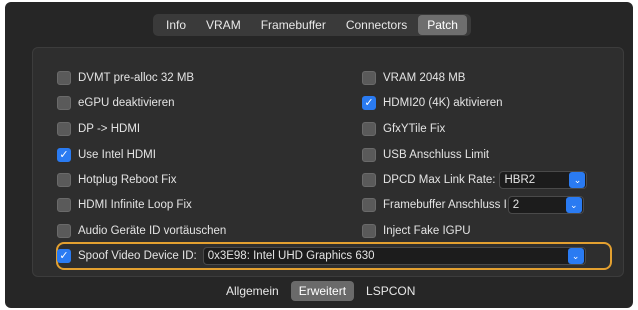  I want to click on option-label: VRAM 2048 MB, so click(424, 78).